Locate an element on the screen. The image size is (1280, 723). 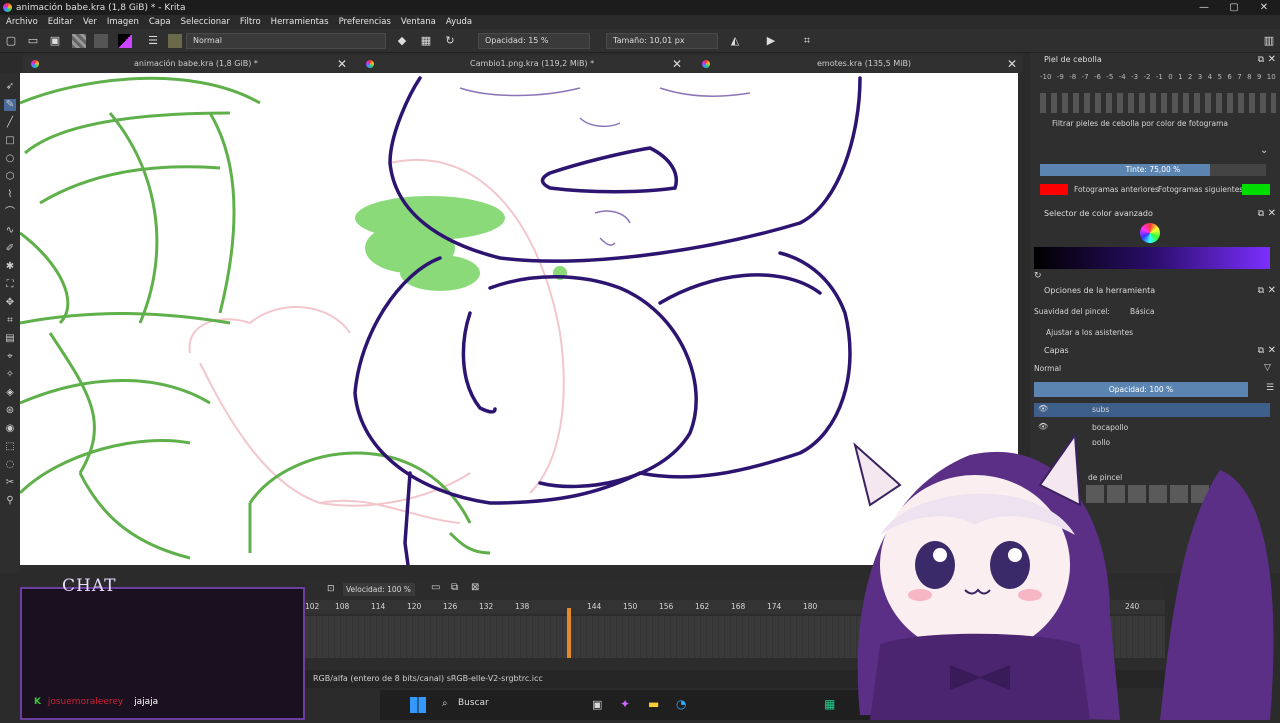
close-window-button: ✕ is located at coordinates (1264, 7).